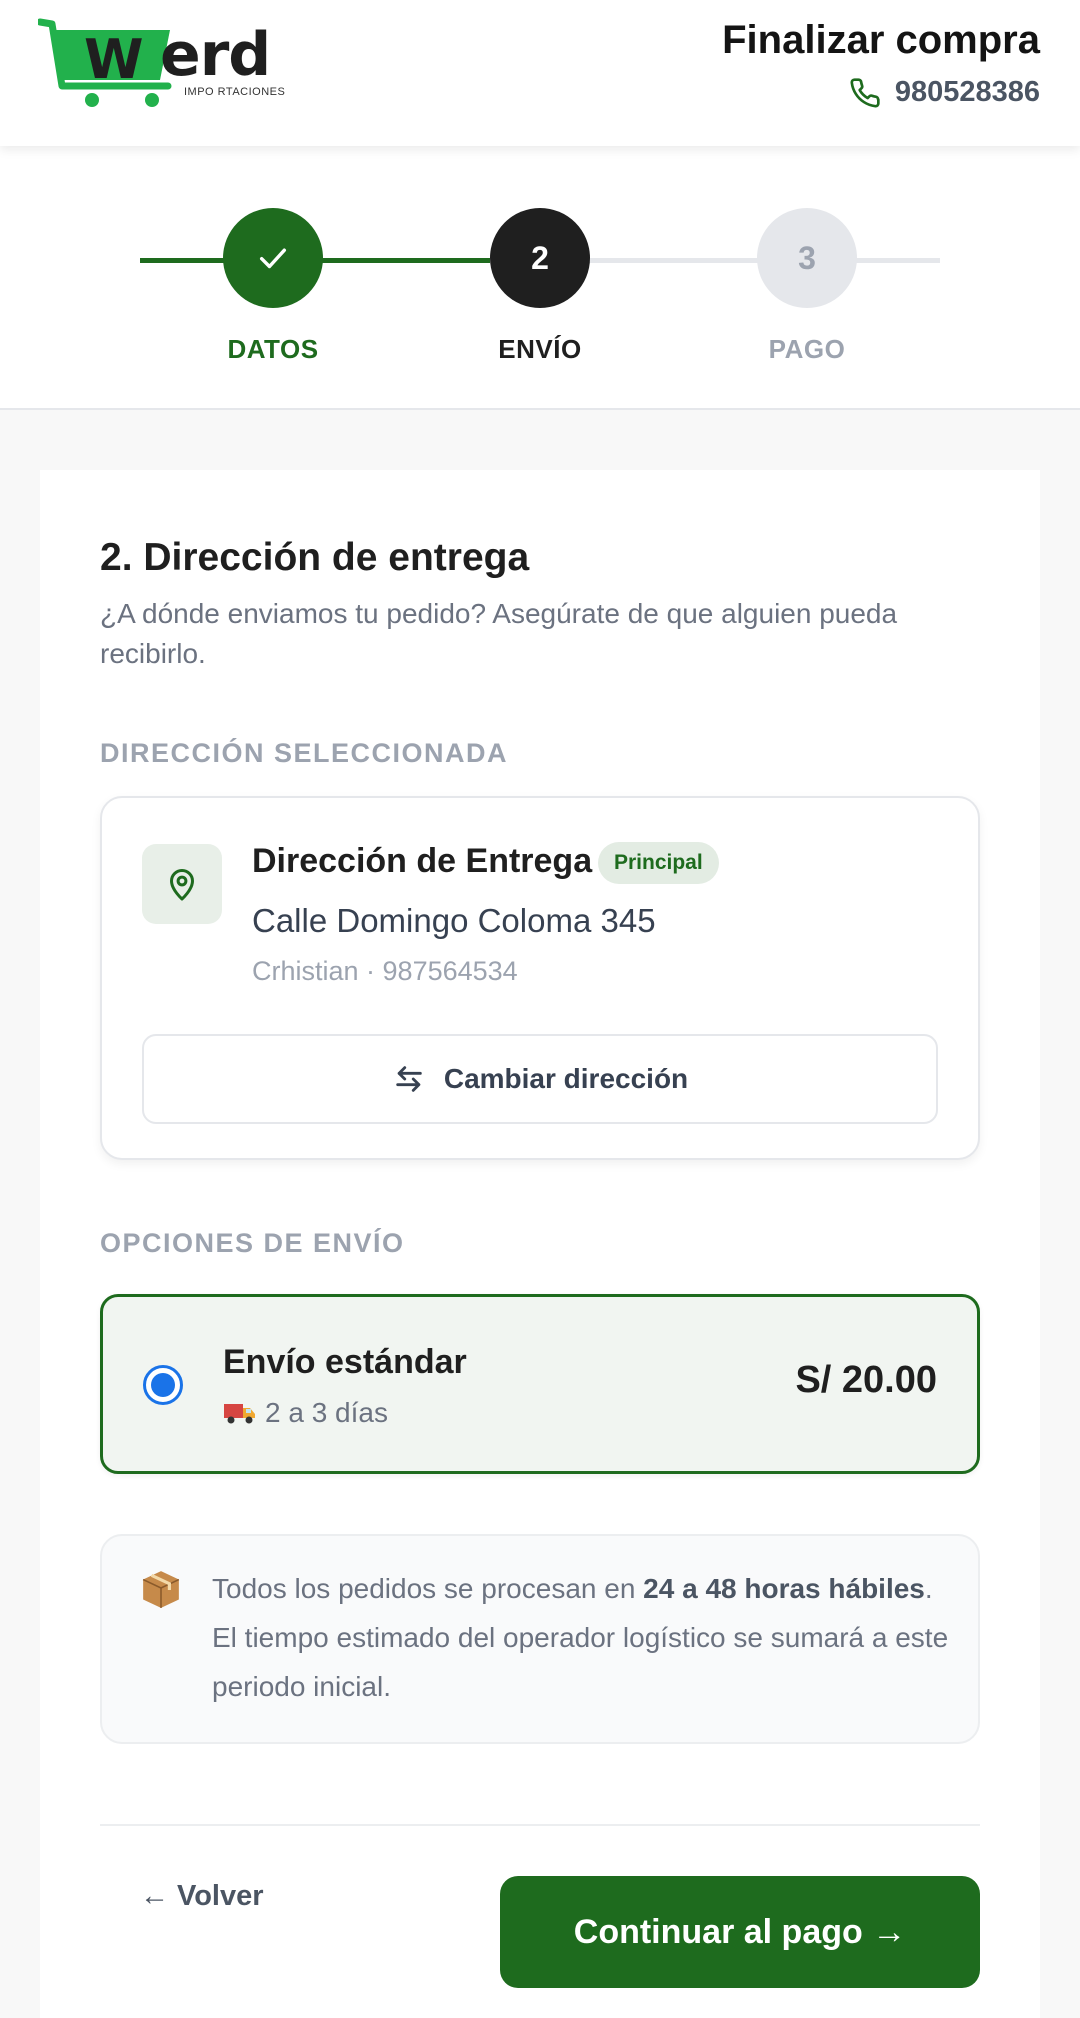  Describe the element at coordinates (866, 1380) in the screenshot. I see `shipping-option-price: S/ 20.00` at that location.